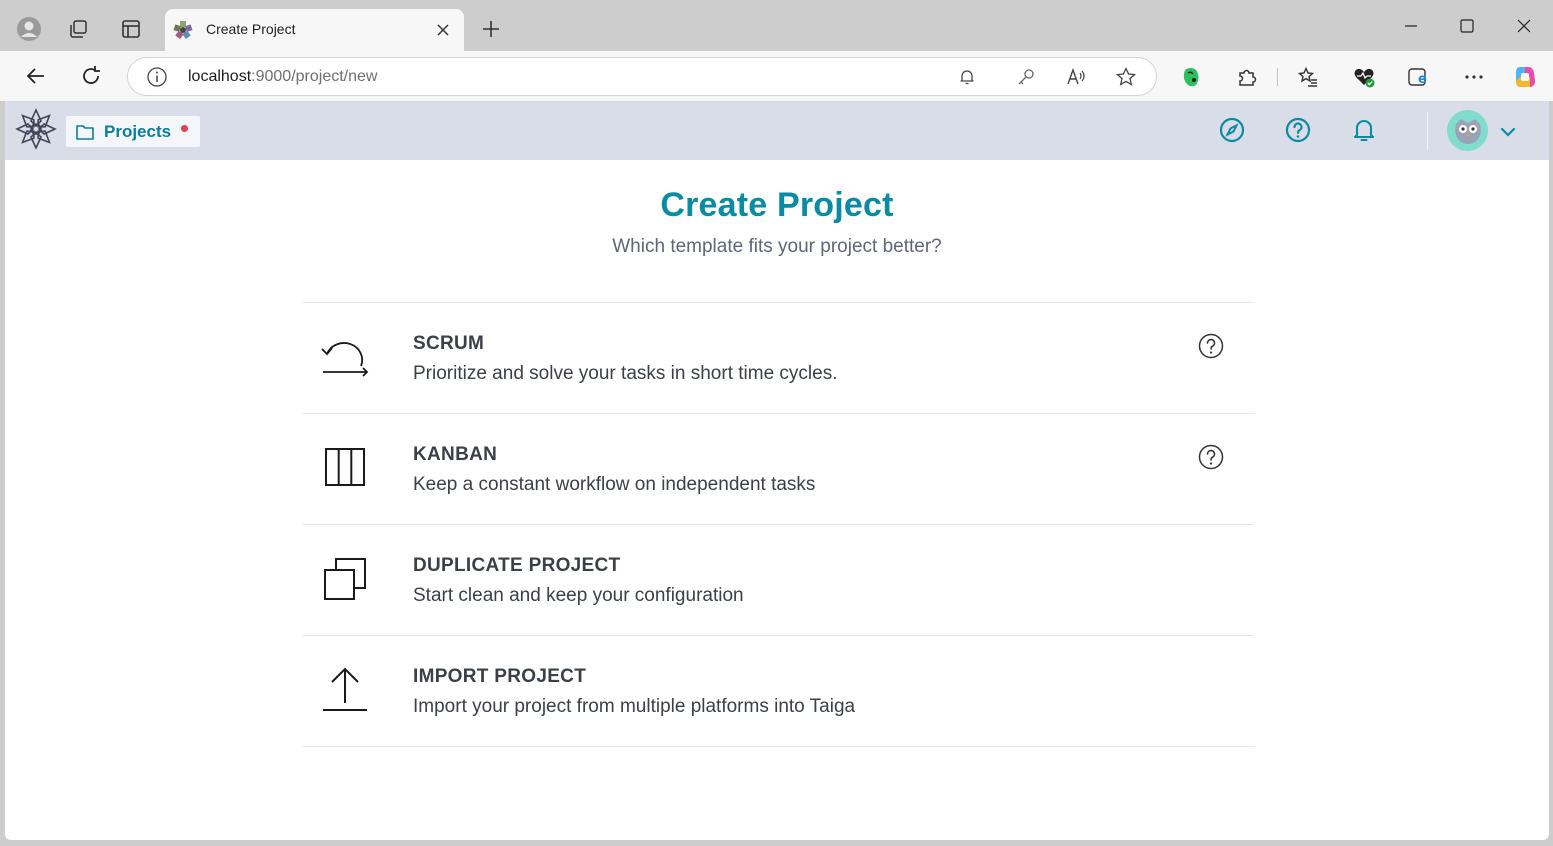 The width and height of the screenshot is (1553, 846). I want to click on extensions-puzzle-icon, so click(1247, 77).